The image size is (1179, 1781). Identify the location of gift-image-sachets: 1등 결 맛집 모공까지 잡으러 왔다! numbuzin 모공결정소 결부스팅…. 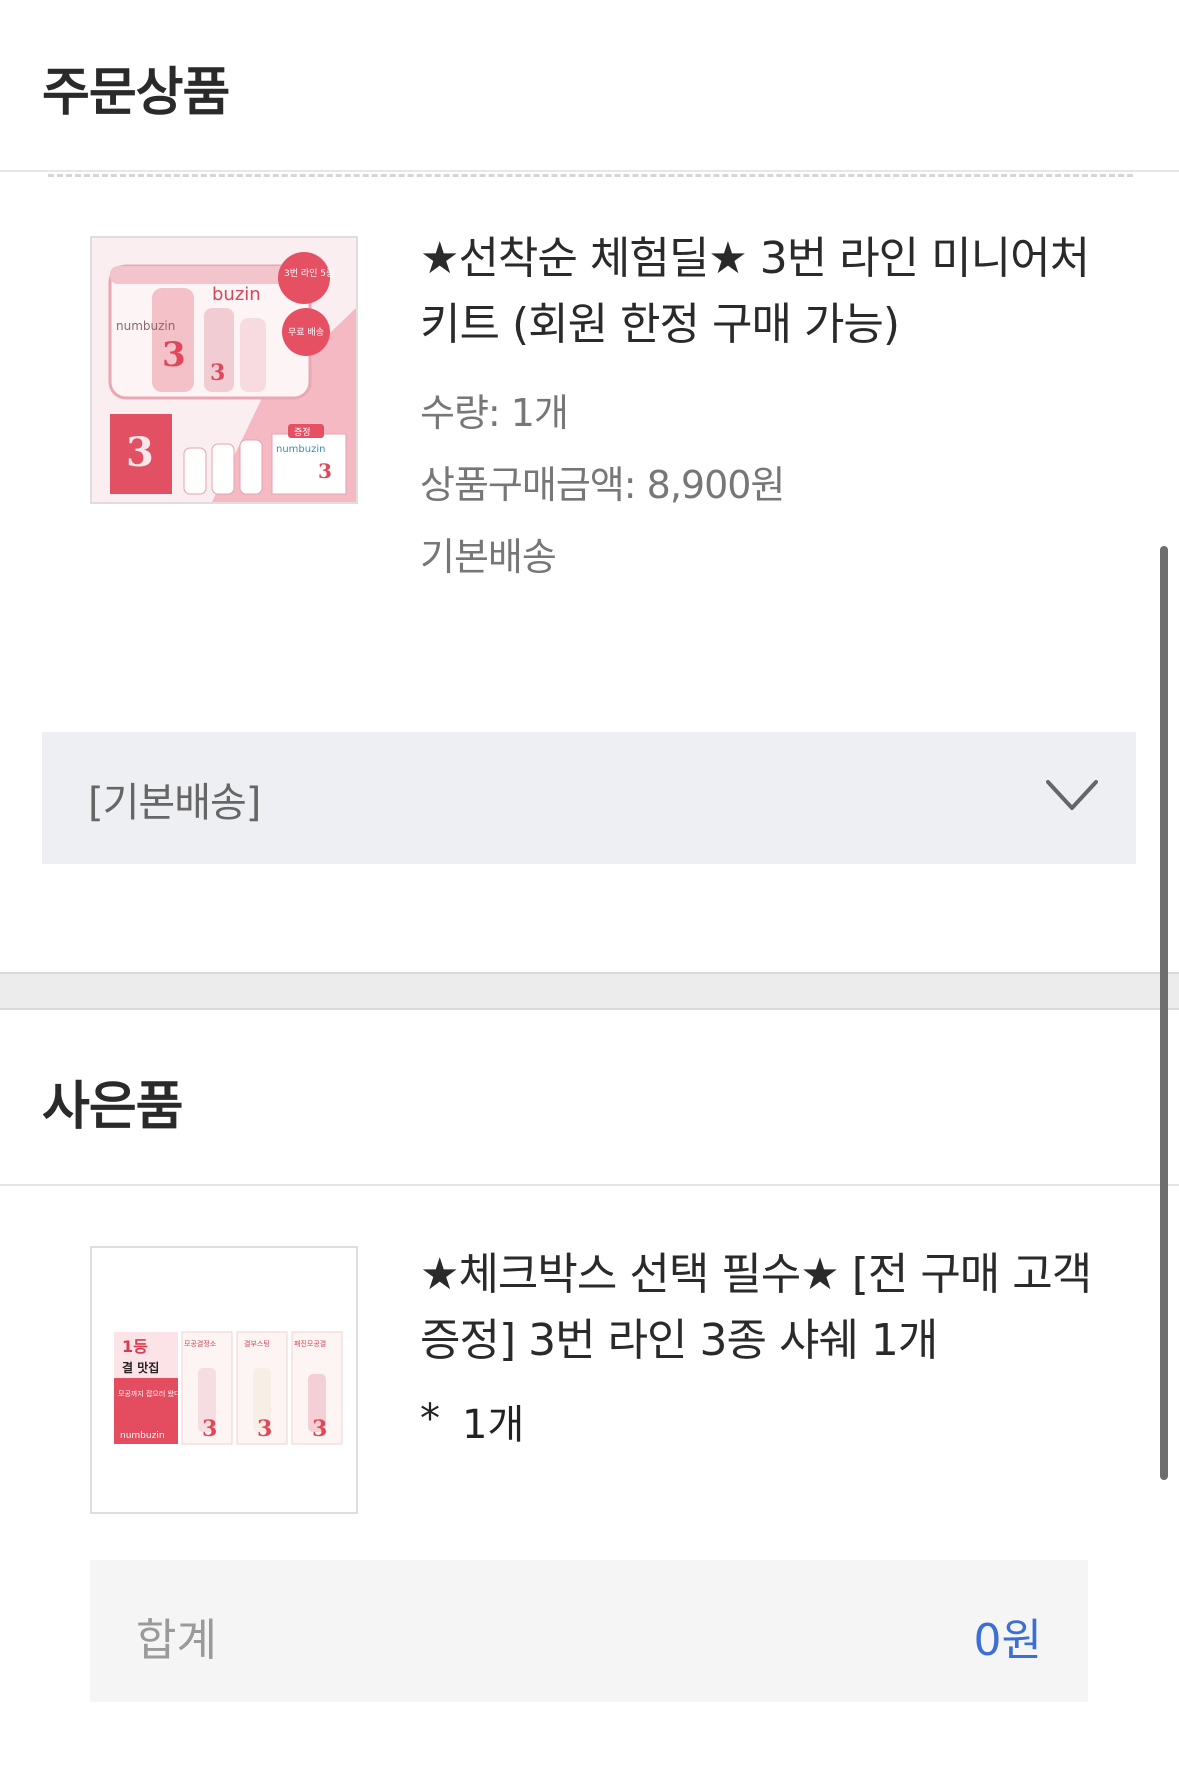
(224, 1380).